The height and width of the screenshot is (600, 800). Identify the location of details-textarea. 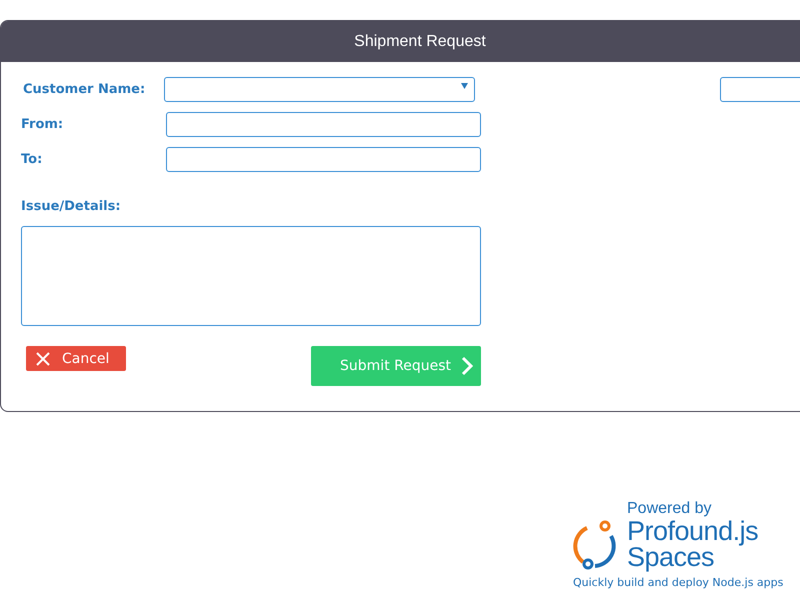
(251, 276).